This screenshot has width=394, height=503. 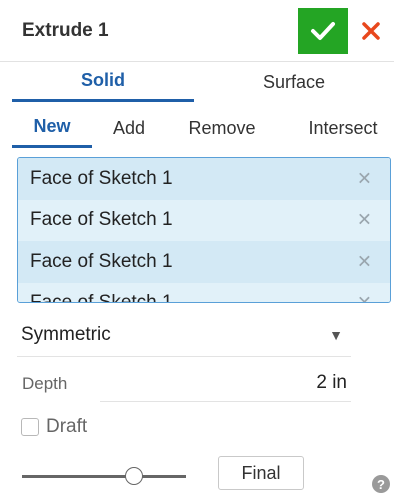 I want to click on slider-track, so click(x=104, y=476).